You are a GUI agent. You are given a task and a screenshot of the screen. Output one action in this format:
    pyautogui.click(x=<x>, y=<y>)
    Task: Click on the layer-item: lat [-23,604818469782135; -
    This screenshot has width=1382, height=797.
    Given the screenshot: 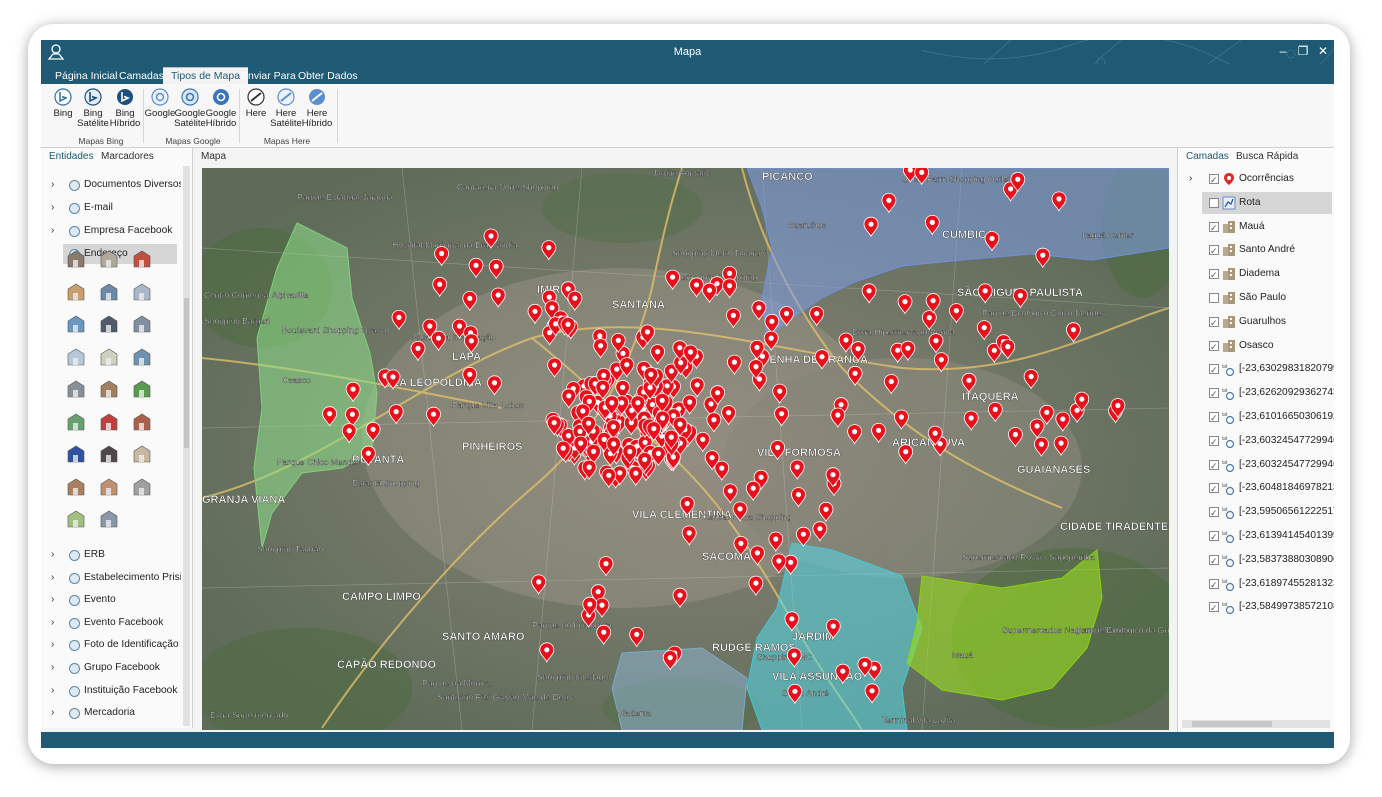 What is the action you would take?
    pyautogui.click(x=1256, y=488)
    